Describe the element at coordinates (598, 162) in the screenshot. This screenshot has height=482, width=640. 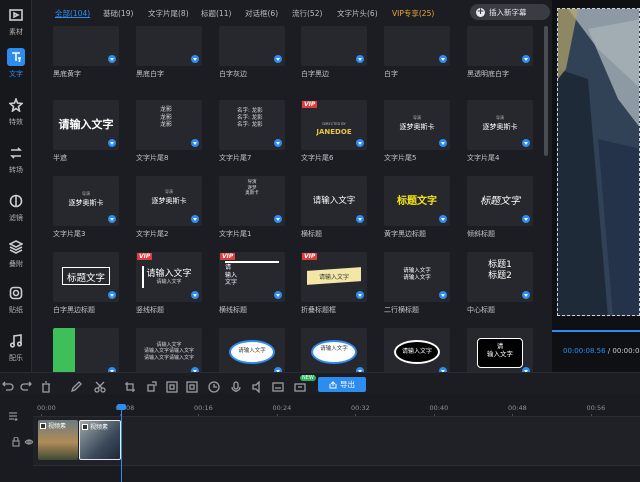
I see `preview-video` at that location.